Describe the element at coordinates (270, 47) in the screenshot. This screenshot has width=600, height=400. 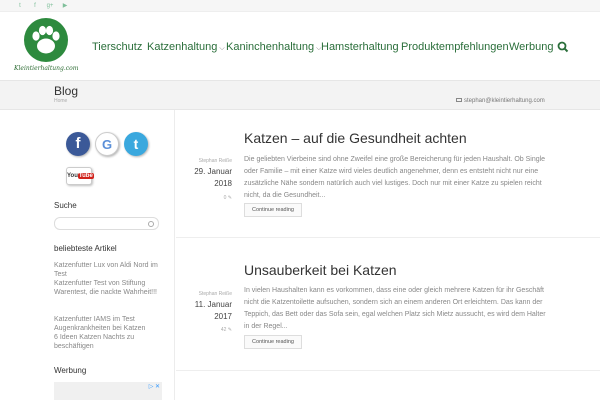
I see `nav-label: Kaninchenhaltung` at that location.